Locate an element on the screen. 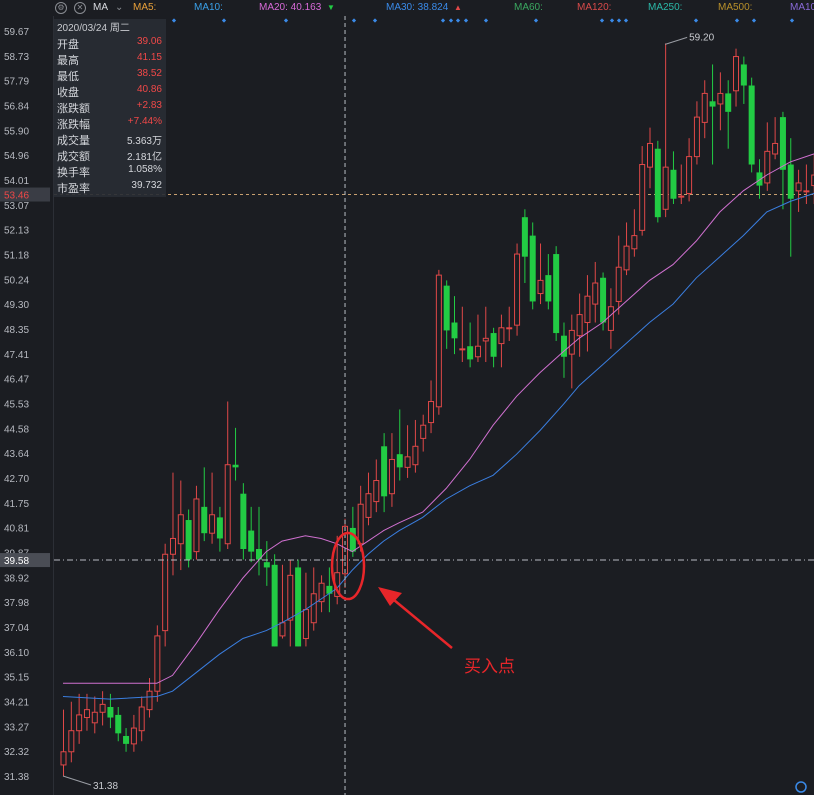  y-tick-label: 57.79 is located at coordinates (16, 82).